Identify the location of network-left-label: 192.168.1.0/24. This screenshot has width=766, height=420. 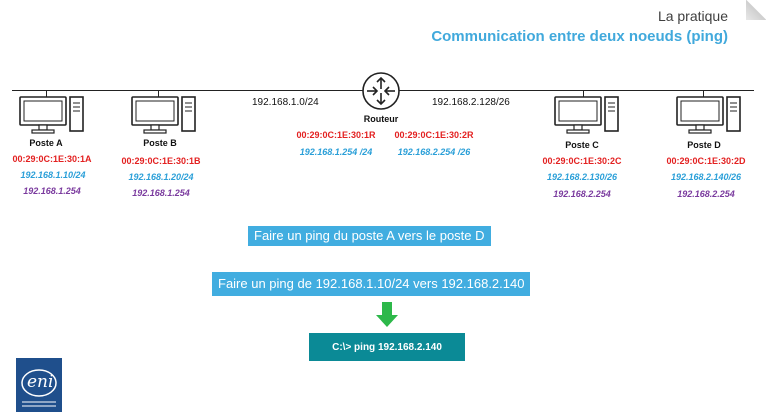
(285, 102).